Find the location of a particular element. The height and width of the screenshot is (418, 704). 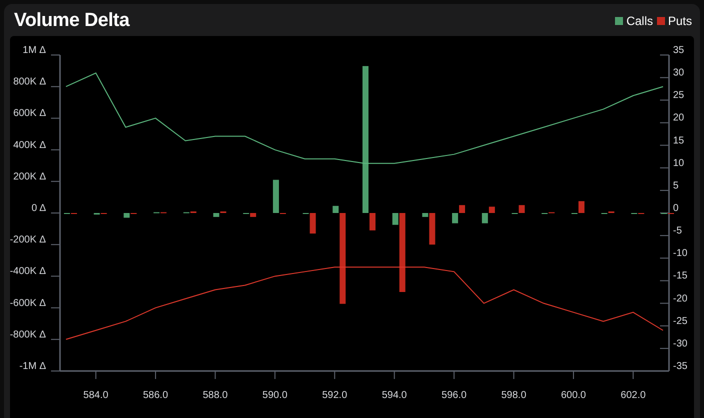

axis-label: 10 is located at coordinates (678, 163).